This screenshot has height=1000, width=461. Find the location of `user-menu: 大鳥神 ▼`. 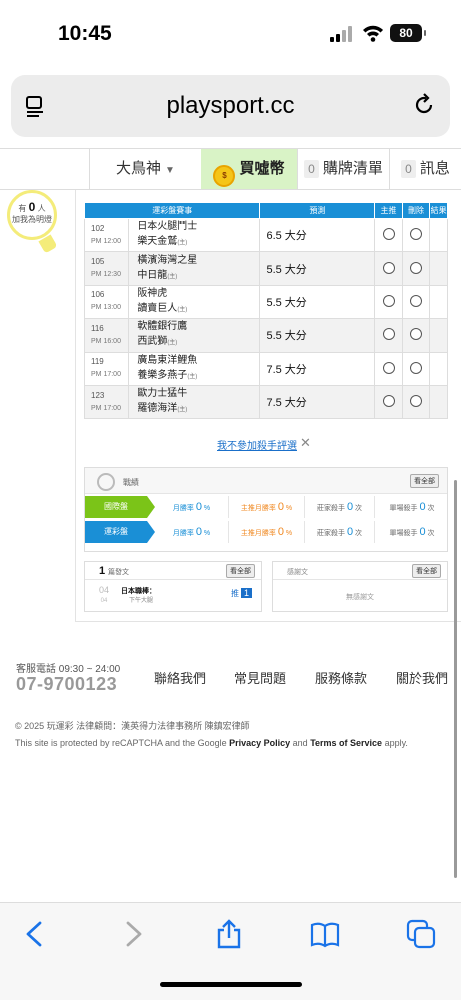

user-menu: 大鳥神 ▼ is located at coordinates (145, 169).